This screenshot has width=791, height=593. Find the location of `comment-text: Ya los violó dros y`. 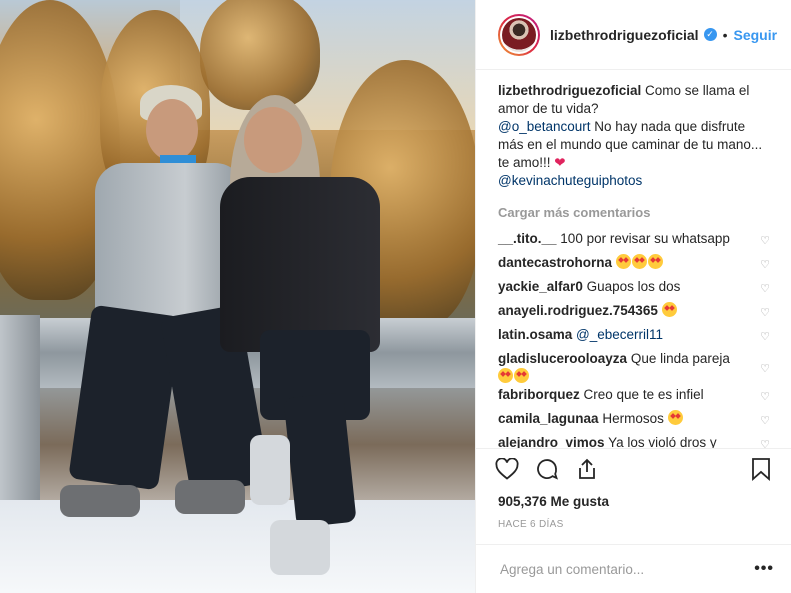

comment-text: Ya los violó dros y is located at coordinates (662, 441).